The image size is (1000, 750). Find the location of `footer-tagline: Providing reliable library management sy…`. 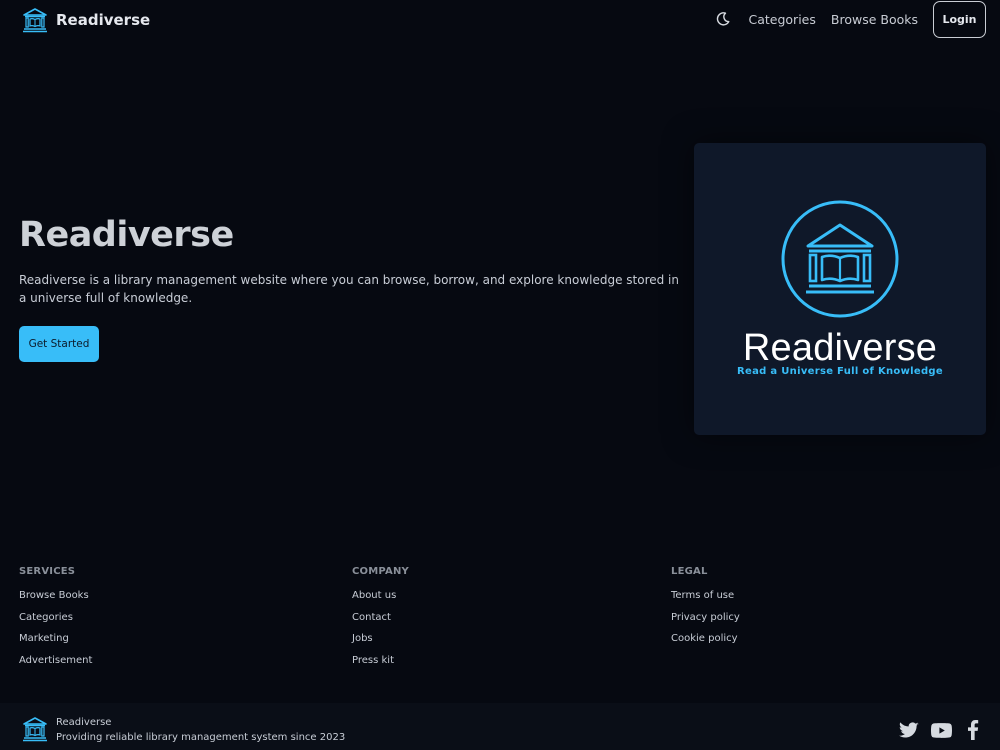

footer-tagline: Providing reliable library management sy… is located at coordinates (201, 737).